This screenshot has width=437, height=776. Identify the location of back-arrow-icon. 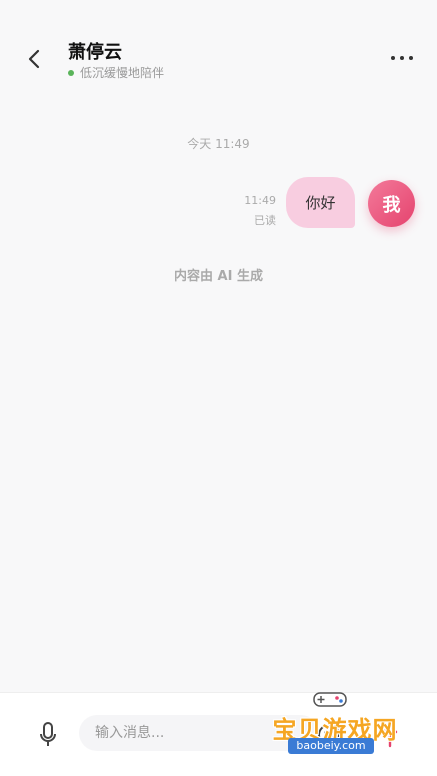
(34, 59).